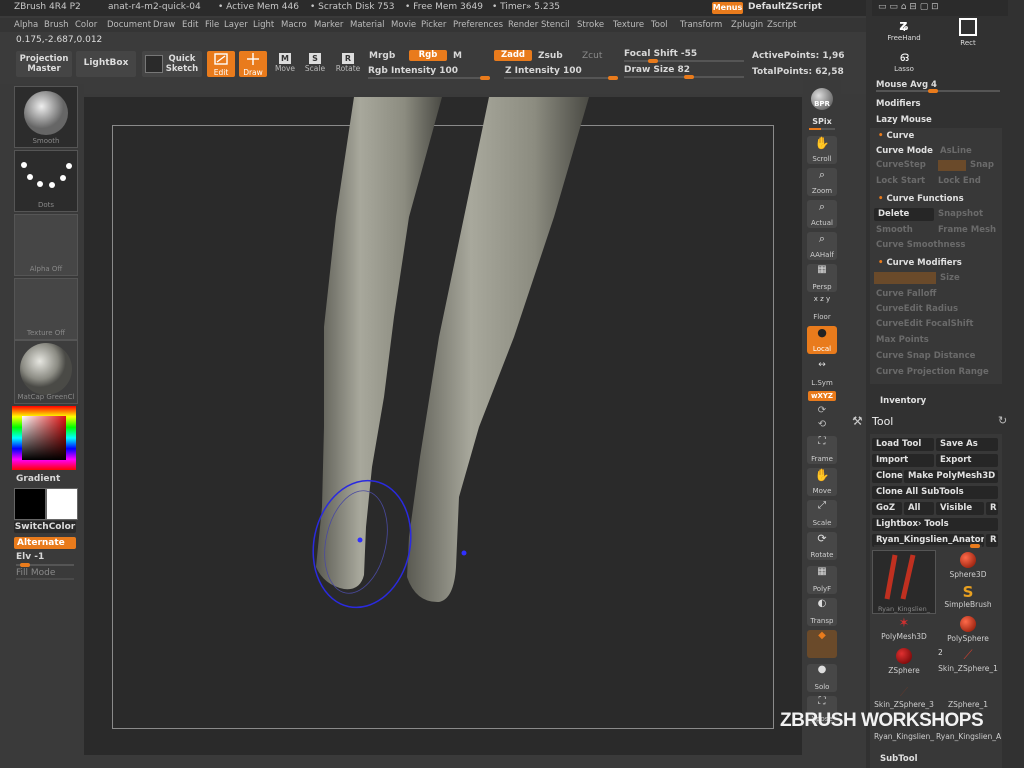 The image size is (1024, 768). I want to click on secondary-color-swatch, so click(30, 504).